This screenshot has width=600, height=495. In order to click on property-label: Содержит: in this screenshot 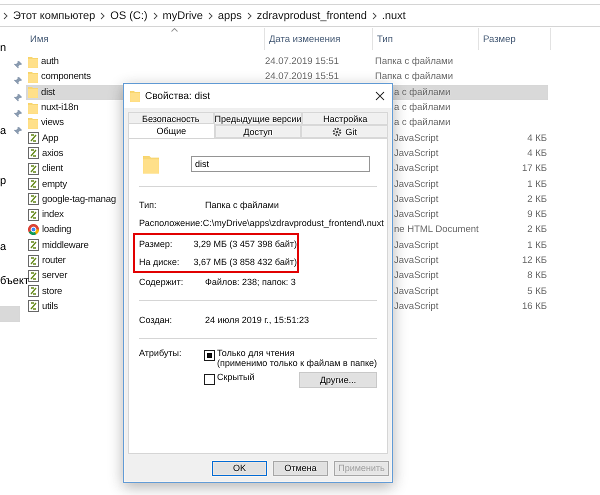, I will do `click(161, 282)`.